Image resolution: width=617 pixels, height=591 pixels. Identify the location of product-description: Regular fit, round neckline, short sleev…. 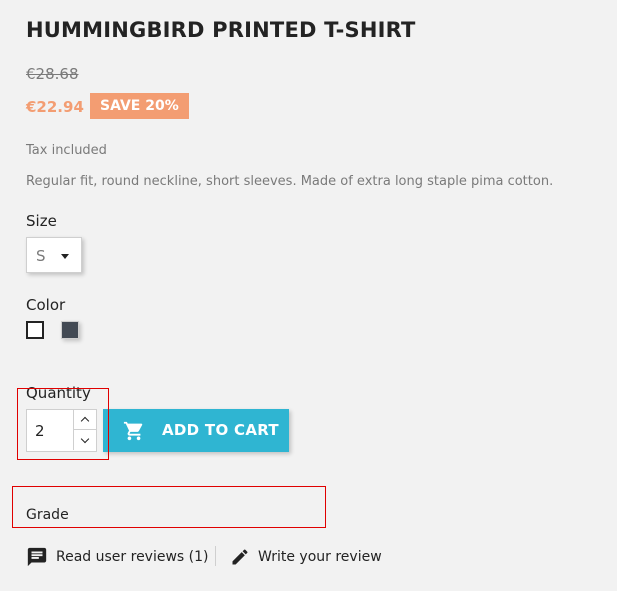
(290, 181).